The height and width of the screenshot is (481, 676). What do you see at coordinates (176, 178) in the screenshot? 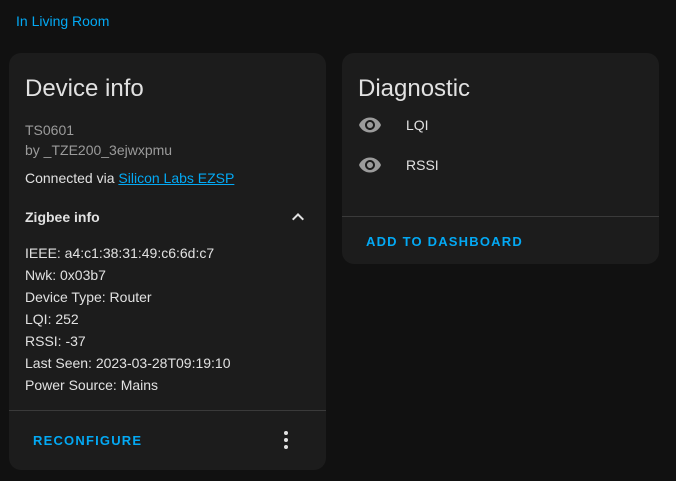
I see `connected-via-link: Silicon Labs EZSP` at bounding box center [176, 178].